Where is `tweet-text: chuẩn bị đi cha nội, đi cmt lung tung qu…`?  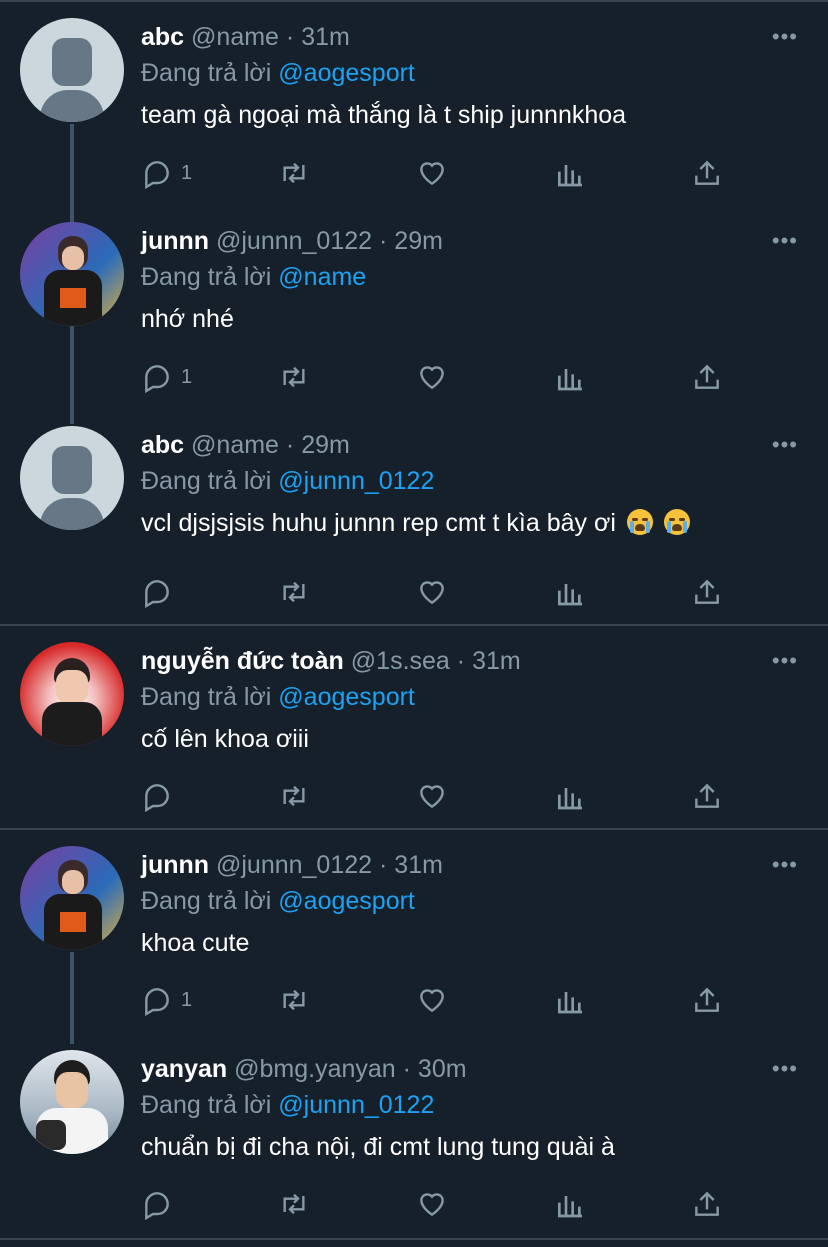 tweet-text: chuẩn bị đi cha nội, đi cmt lung tung qu… is located at coordinates (378, 1147).